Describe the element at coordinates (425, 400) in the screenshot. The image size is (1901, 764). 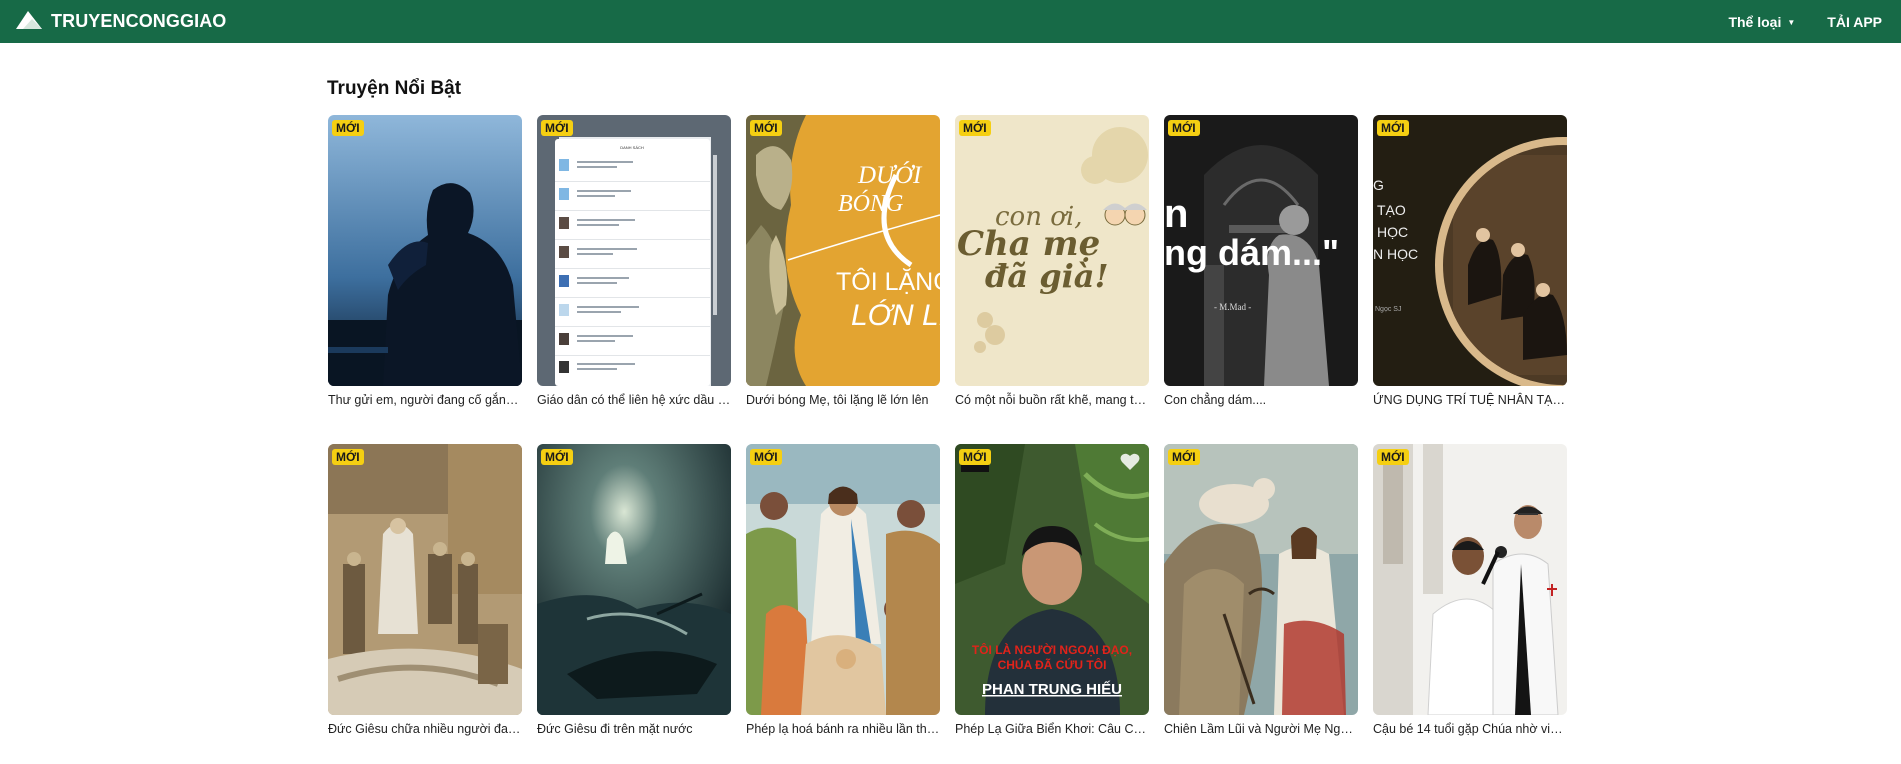
I see `story-title: Thư gửi em, người đang cố gắng sống` at that location.